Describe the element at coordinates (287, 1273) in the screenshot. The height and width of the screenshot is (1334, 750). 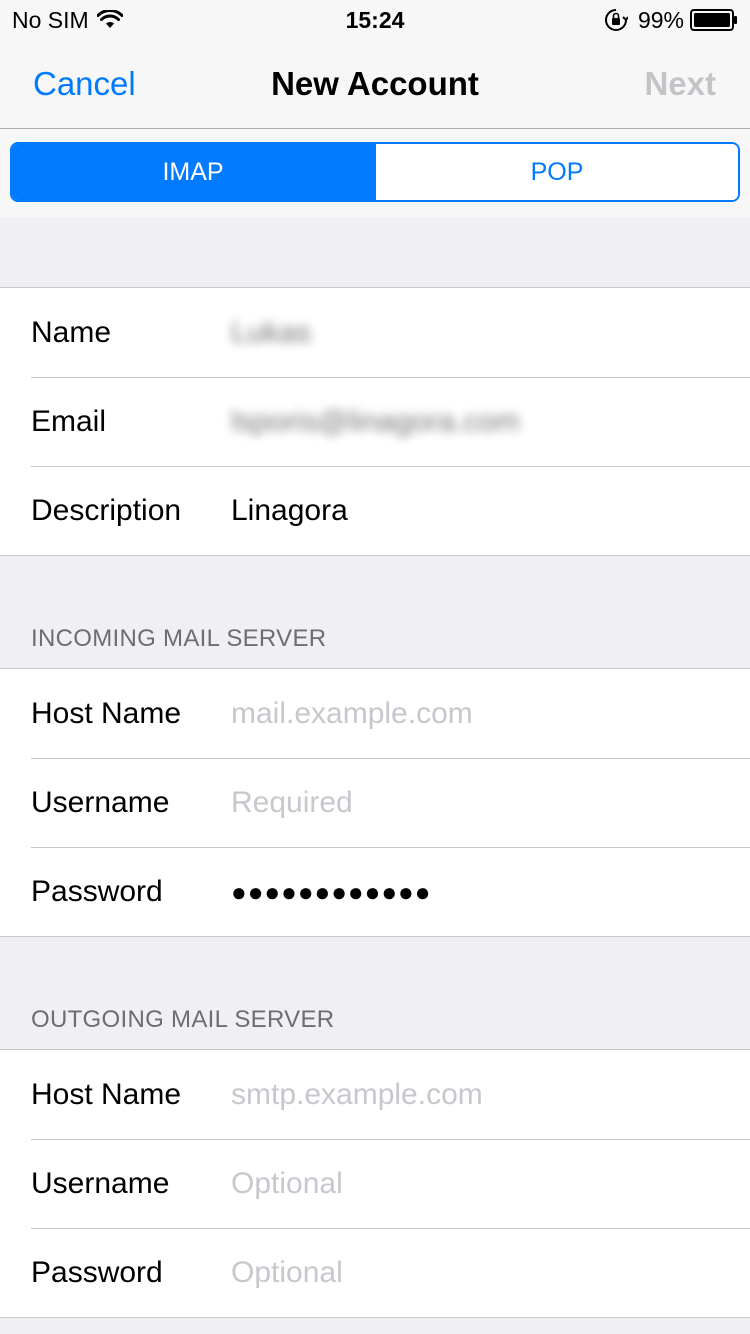
I see `outgoing-password-field: Optional` at that location.